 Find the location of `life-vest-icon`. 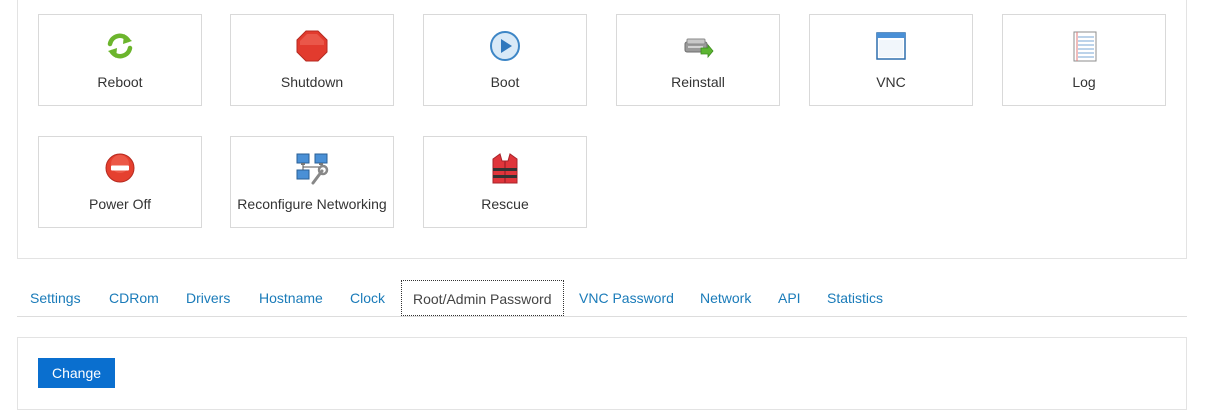

life-vest-icon is located at coordinates (505, 168).